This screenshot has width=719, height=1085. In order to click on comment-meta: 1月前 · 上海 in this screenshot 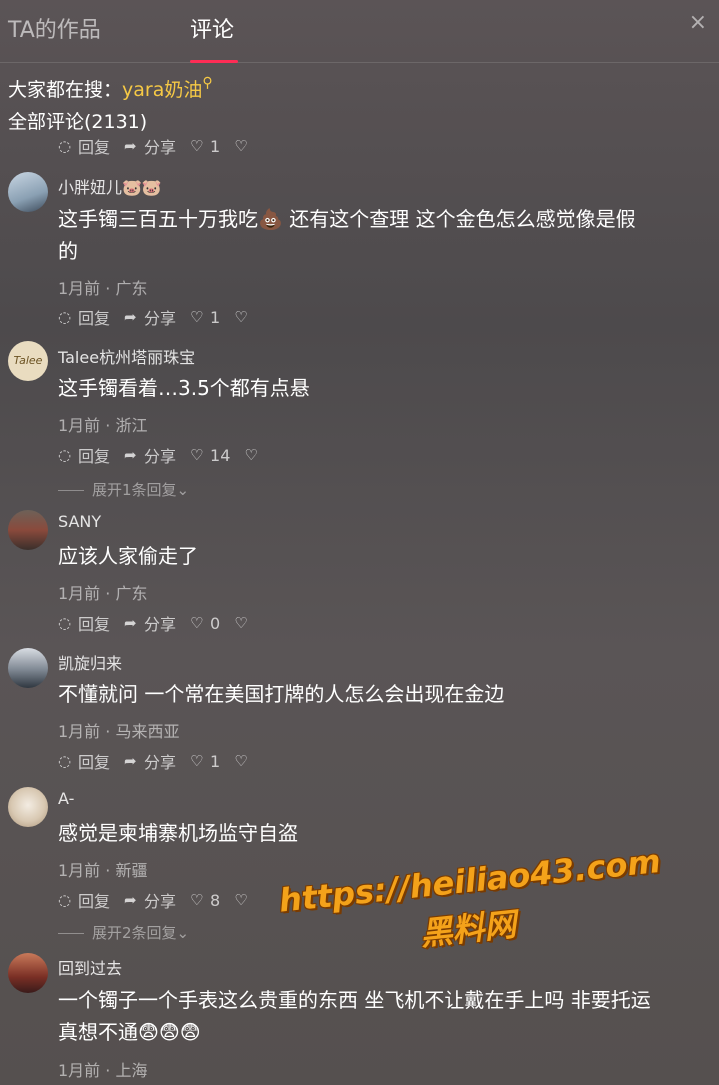, I will do `click(103, 1070)`.